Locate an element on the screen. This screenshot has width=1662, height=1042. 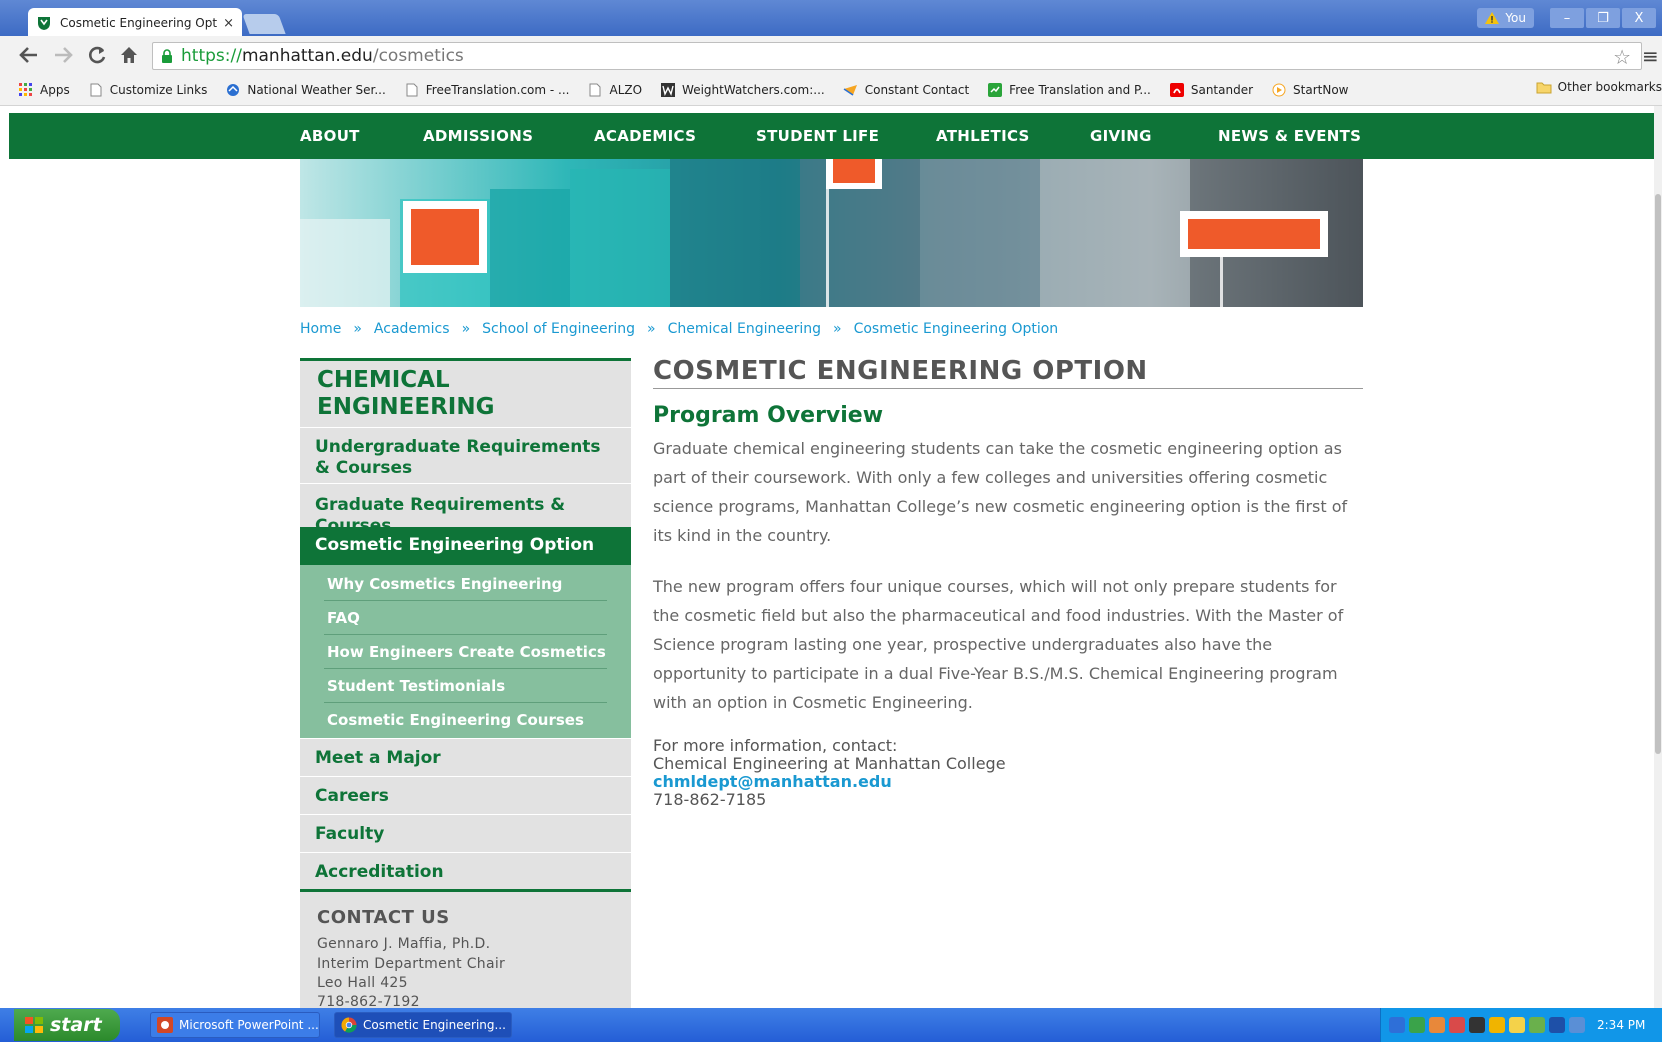
back-arrow-icon is located at coordinates (29, 55).